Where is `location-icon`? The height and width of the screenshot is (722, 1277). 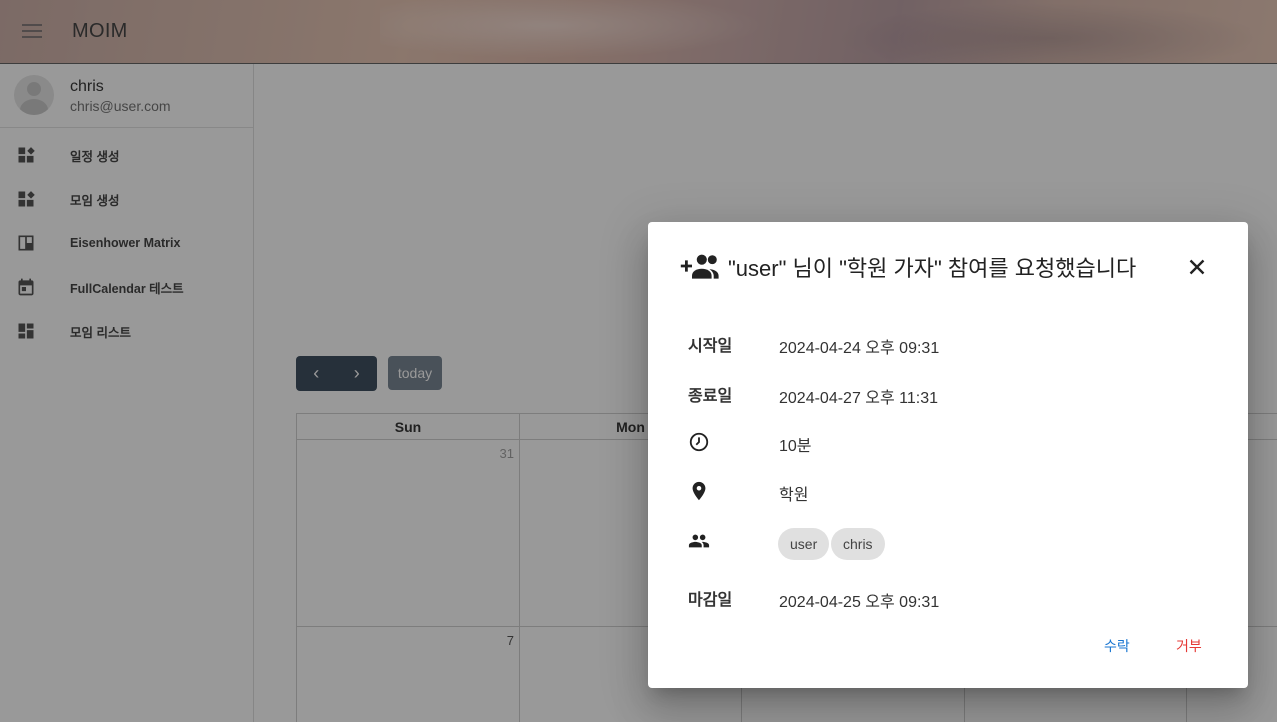
location-icon is located at coordinates (699, 491).